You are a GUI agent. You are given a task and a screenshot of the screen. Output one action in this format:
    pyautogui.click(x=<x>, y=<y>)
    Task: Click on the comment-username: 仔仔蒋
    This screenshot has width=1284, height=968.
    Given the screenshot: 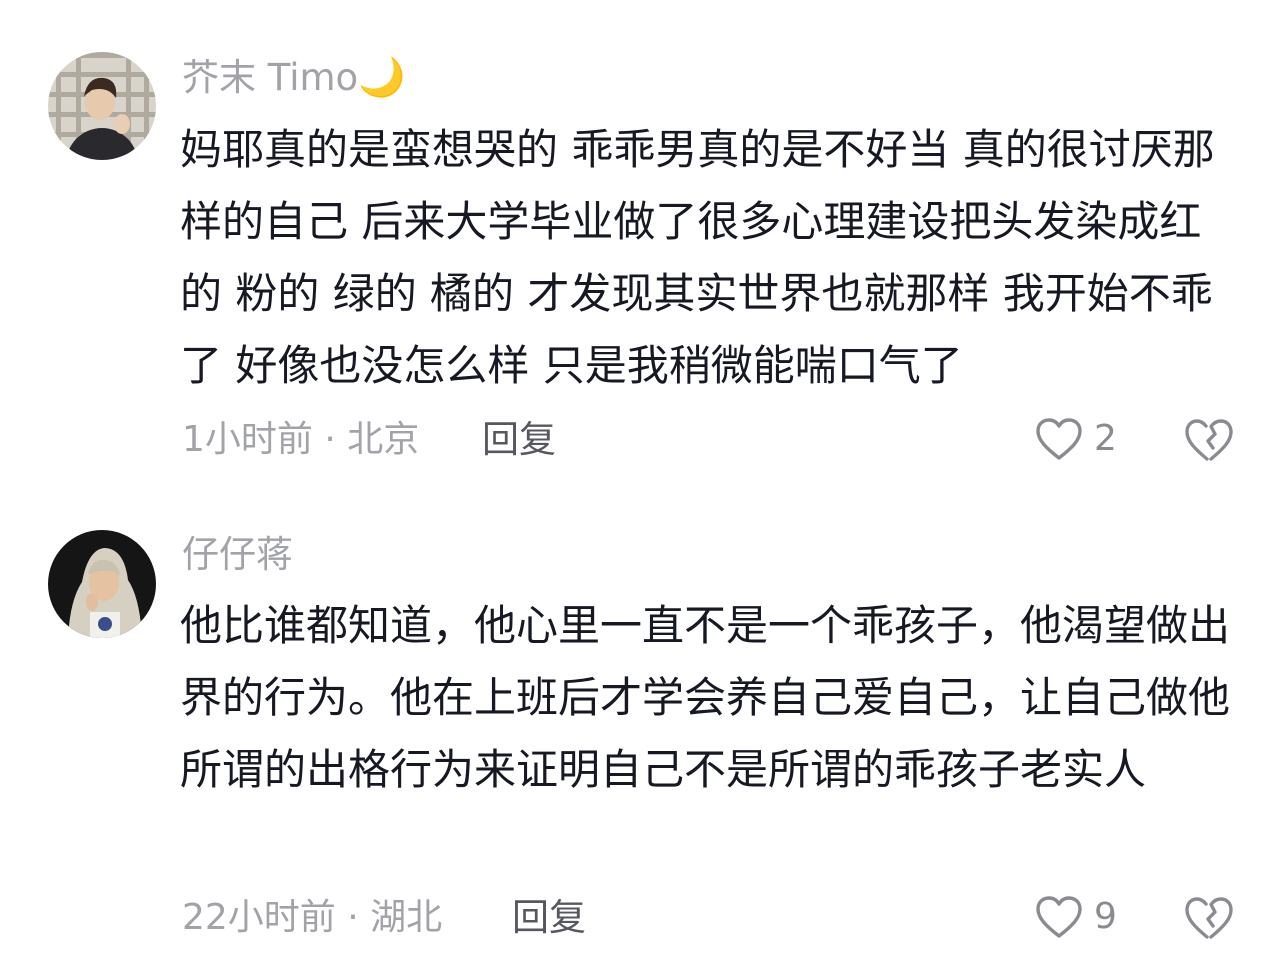 What is the action you would take?
    pyautogui.click(x=237, y=555)
    